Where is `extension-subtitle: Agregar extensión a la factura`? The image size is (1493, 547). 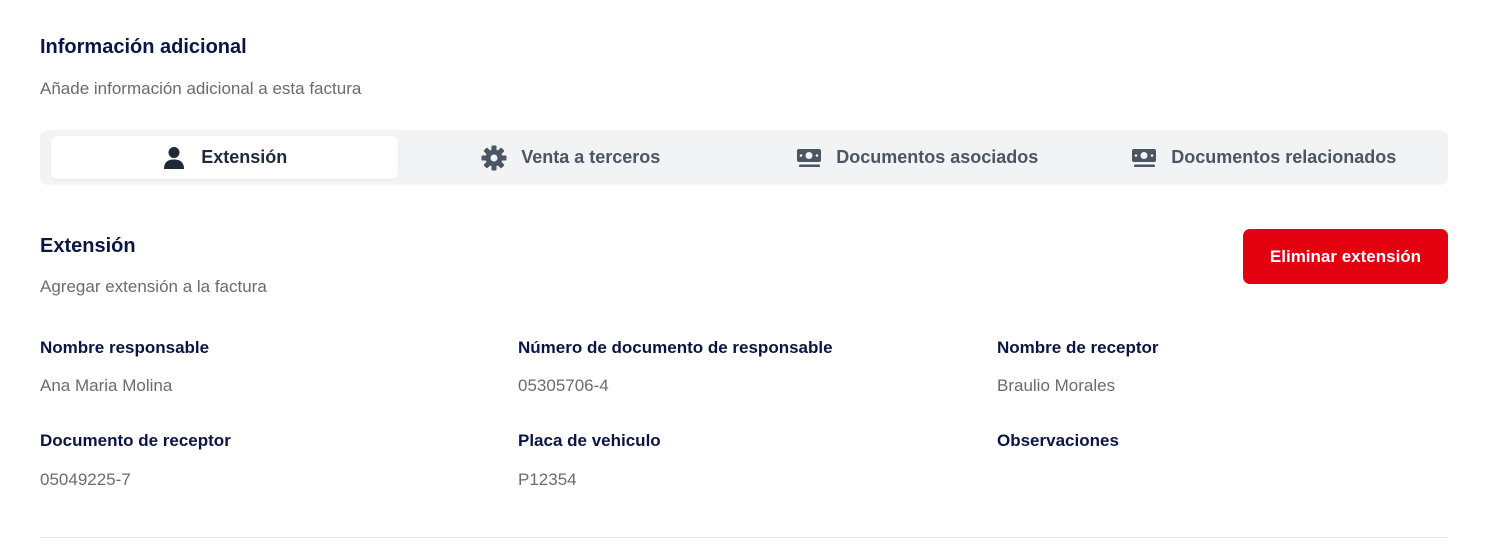
extension-subtitle: Agregar extensión a la factura is located at coordinates (153, 286).